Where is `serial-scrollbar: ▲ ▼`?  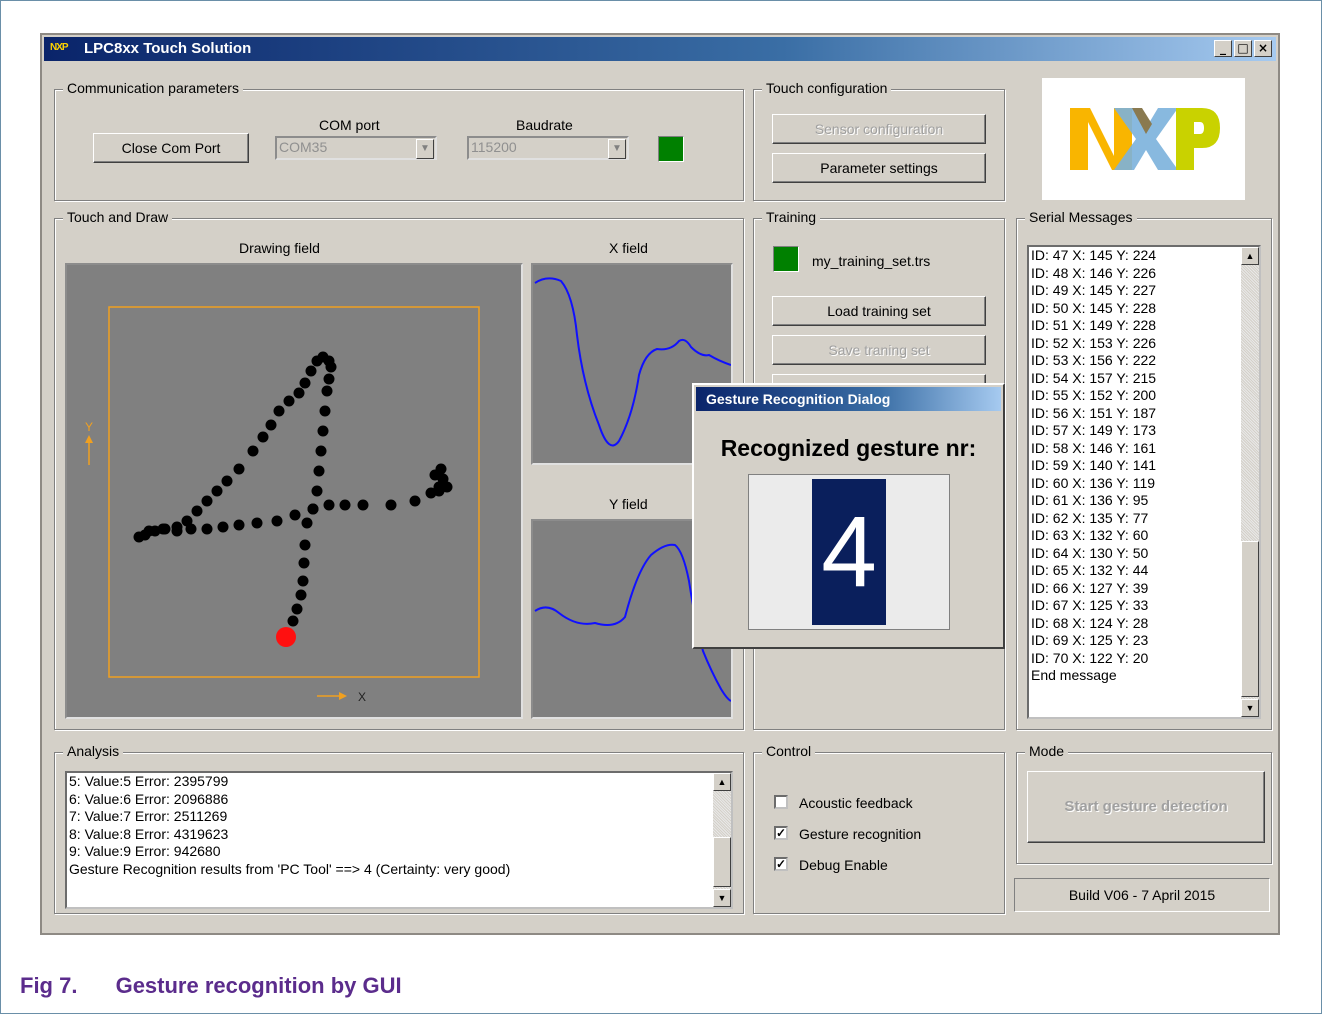 serial-scrollbar: ▲ ▼ is located at coordinates (1250, 482).